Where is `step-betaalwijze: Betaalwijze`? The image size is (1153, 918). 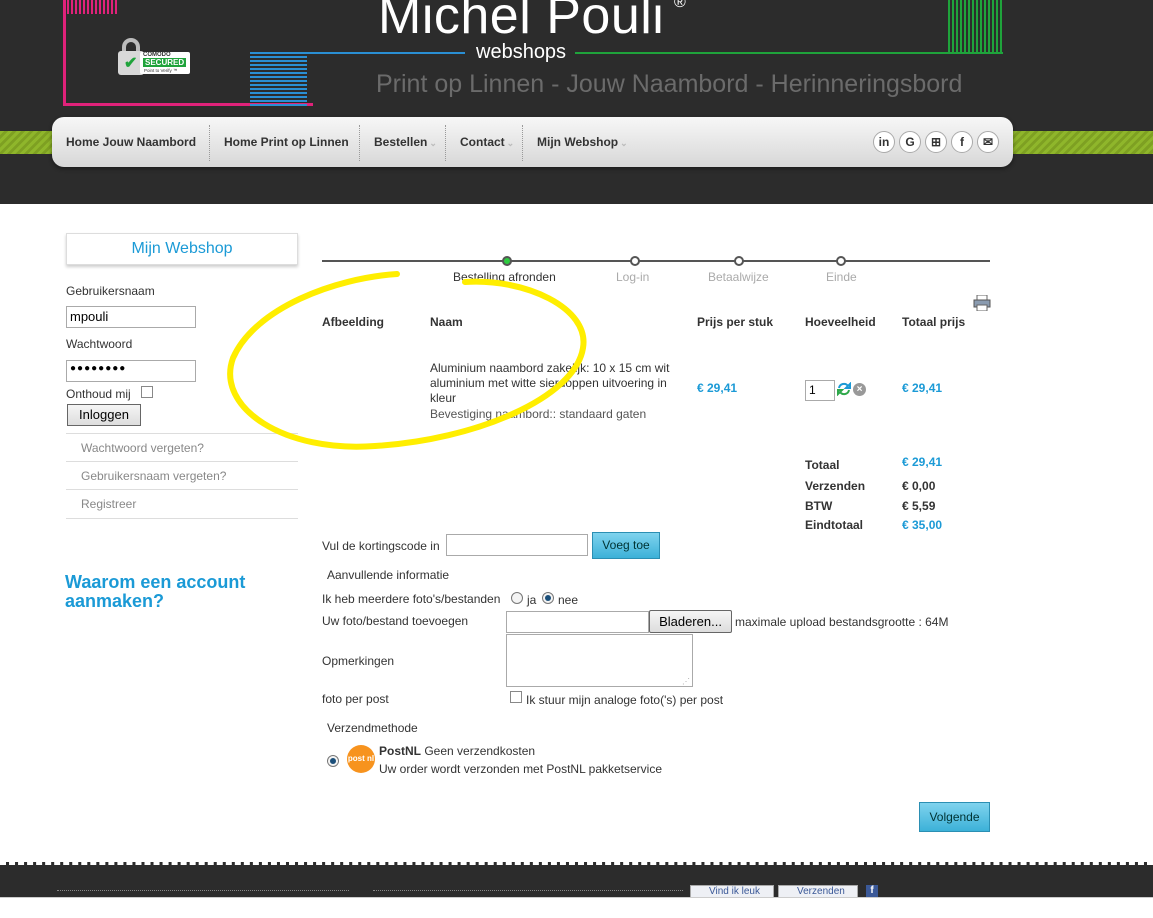
step-betaalwijze: Betaalwijze is located at coordinates (738, 277).